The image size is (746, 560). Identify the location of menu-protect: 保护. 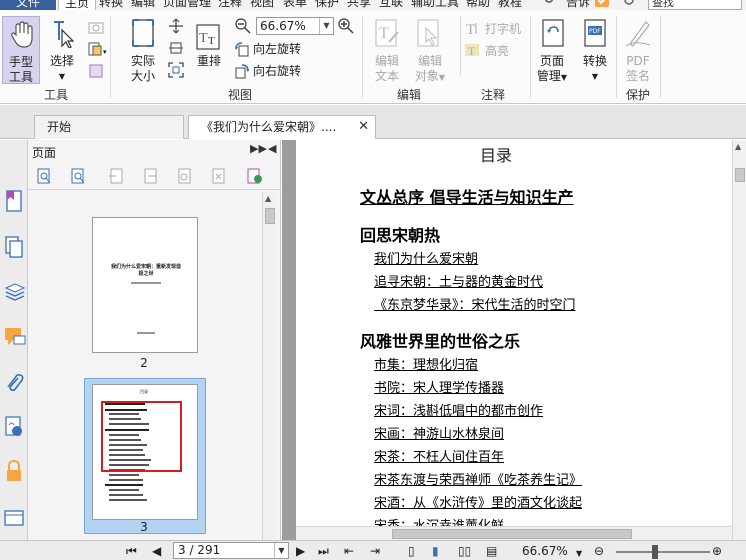
(327, 4).